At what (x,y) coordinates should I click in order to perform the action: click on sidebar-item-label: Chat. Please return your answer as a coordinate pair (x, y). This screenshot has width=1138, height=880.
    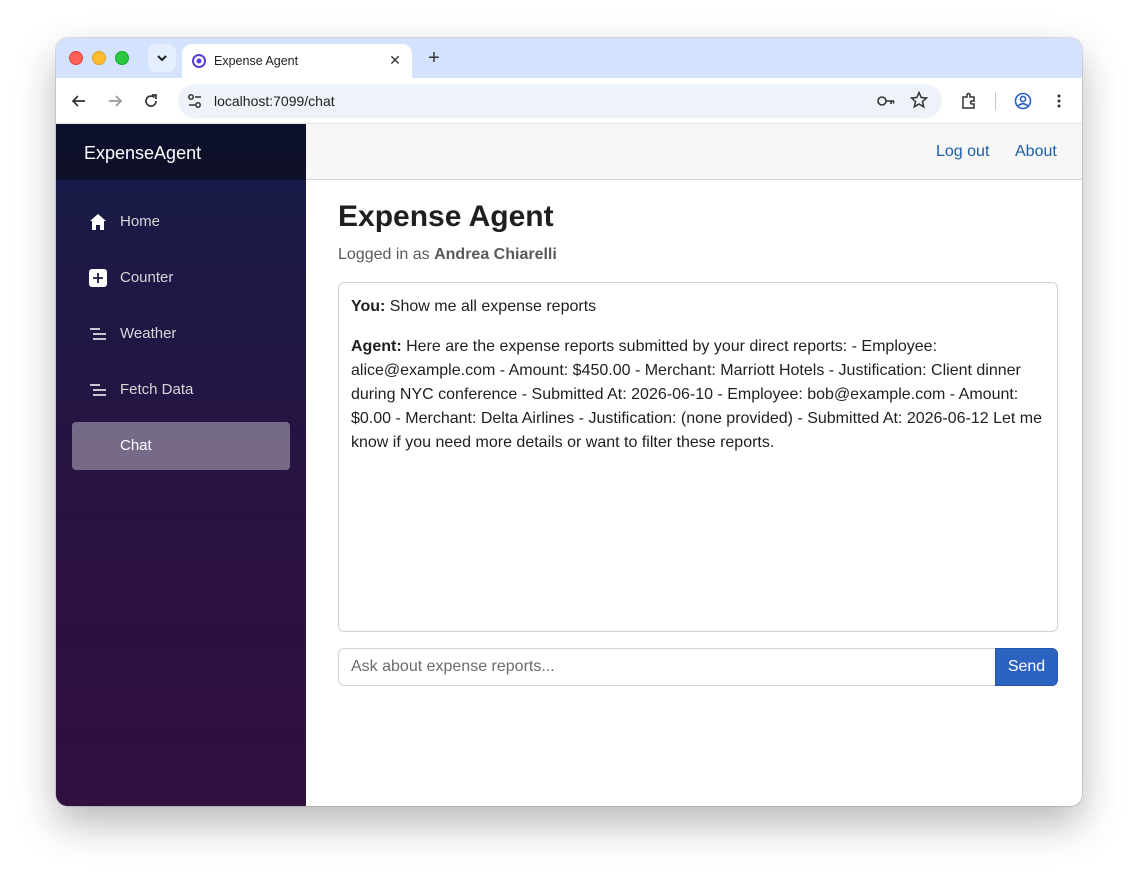
    Looking at the image, I should click on (136, 445).